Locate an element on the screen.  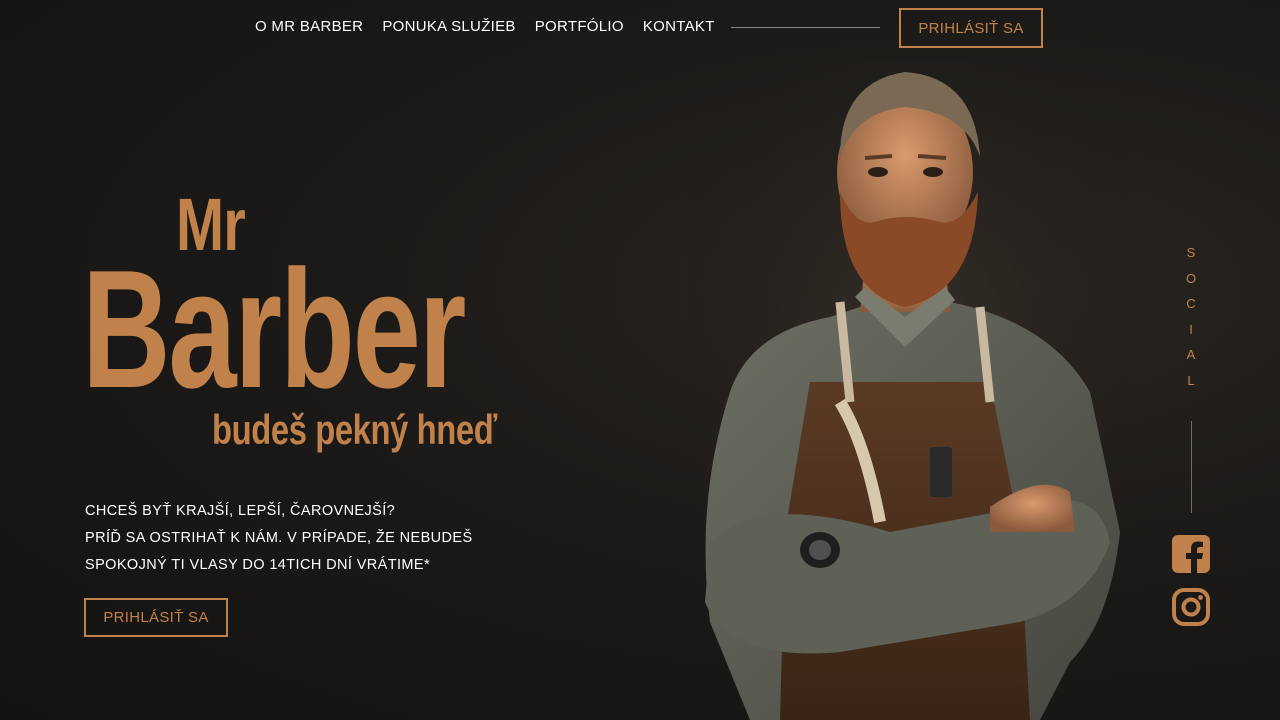
social-label-letter: A is located at coordinates (1191, 354).